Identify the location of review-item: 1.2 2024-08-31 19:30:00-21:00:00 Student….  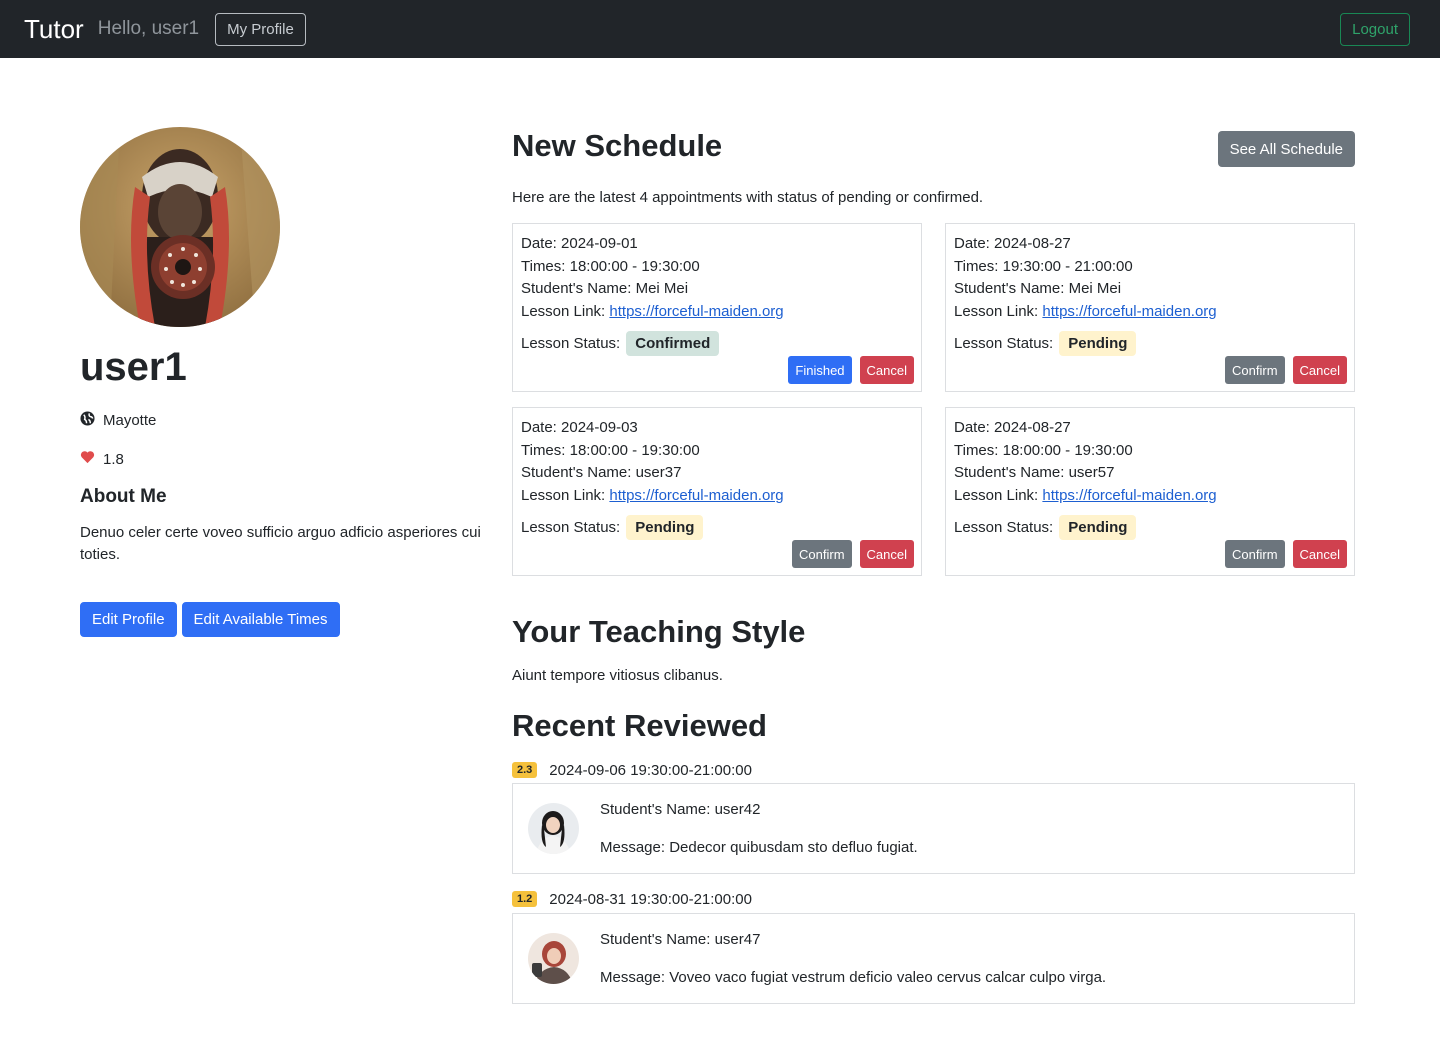
(933, 946).